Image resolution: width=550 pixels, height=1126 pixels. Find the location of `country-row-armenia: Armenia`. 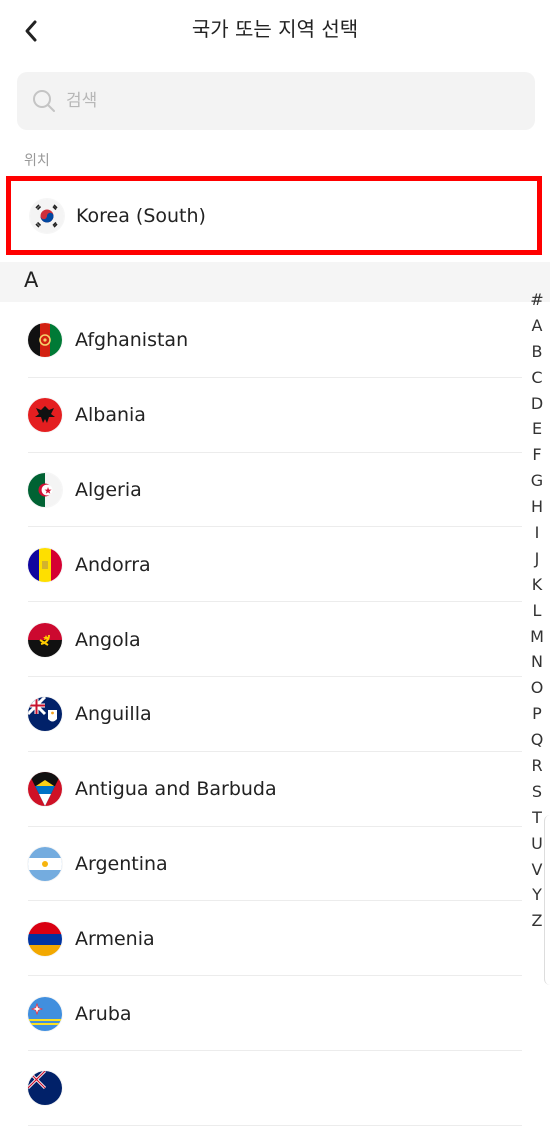

country-row-armenia: Armenia is located at coordinates (275, 938).